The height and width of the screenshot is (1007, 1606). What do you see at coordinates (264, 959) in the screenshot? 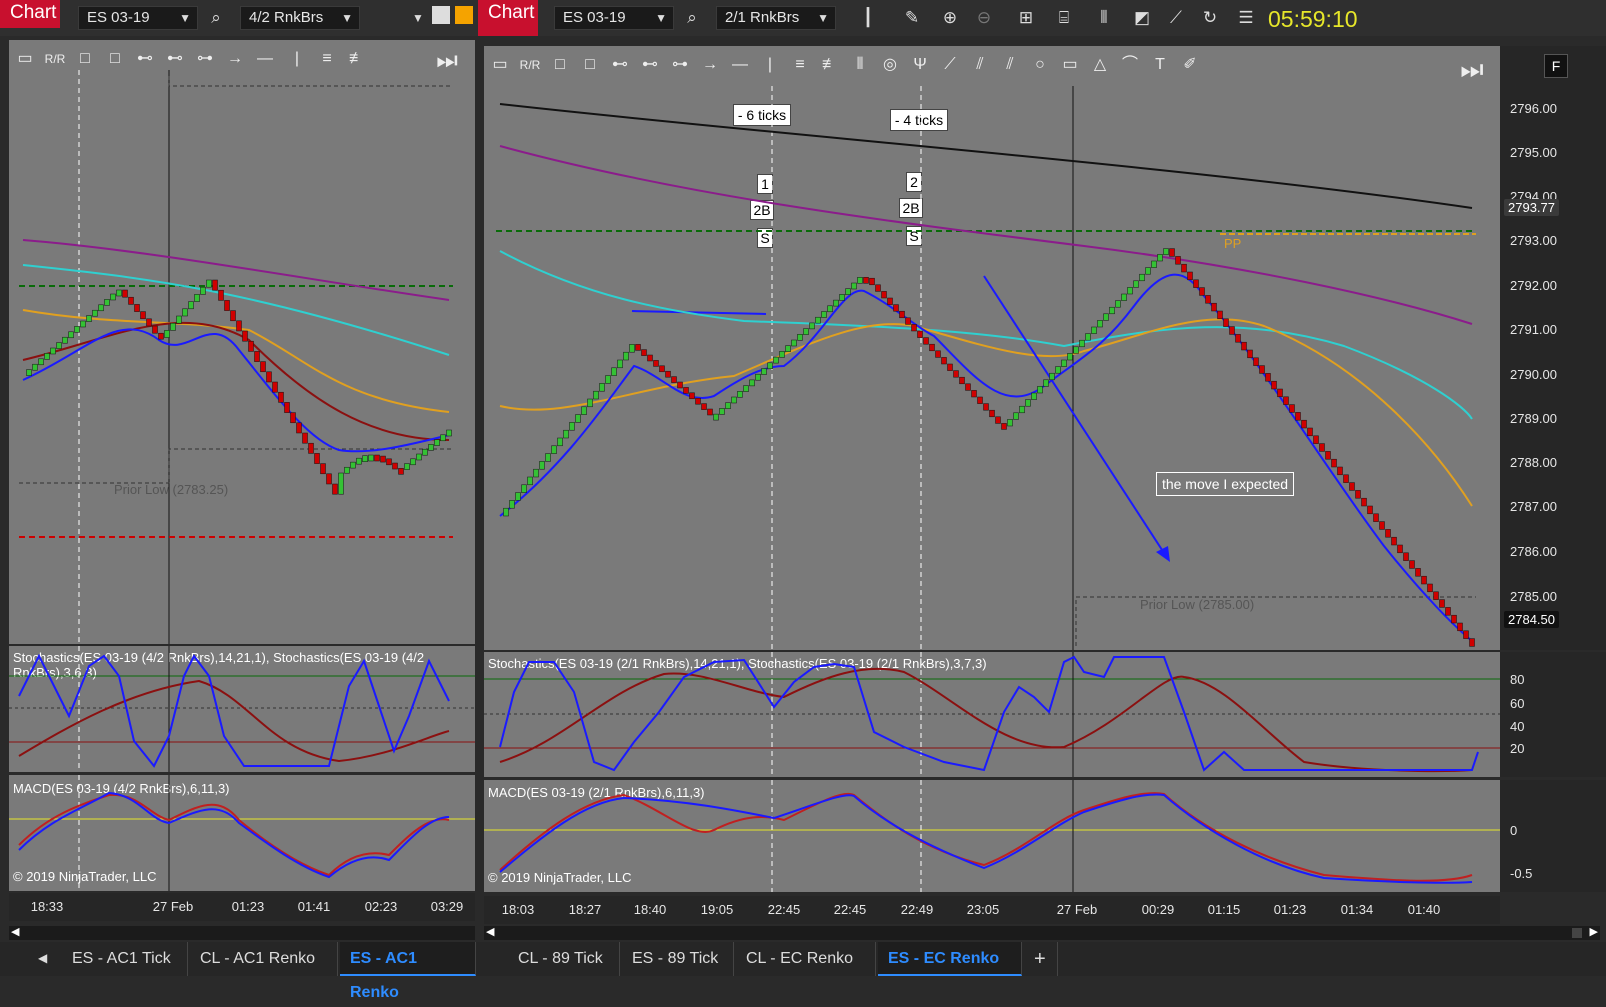
I see `tab-cl-ac1-renko: CL - AC1 Renko` at bounding box center [264, 959].